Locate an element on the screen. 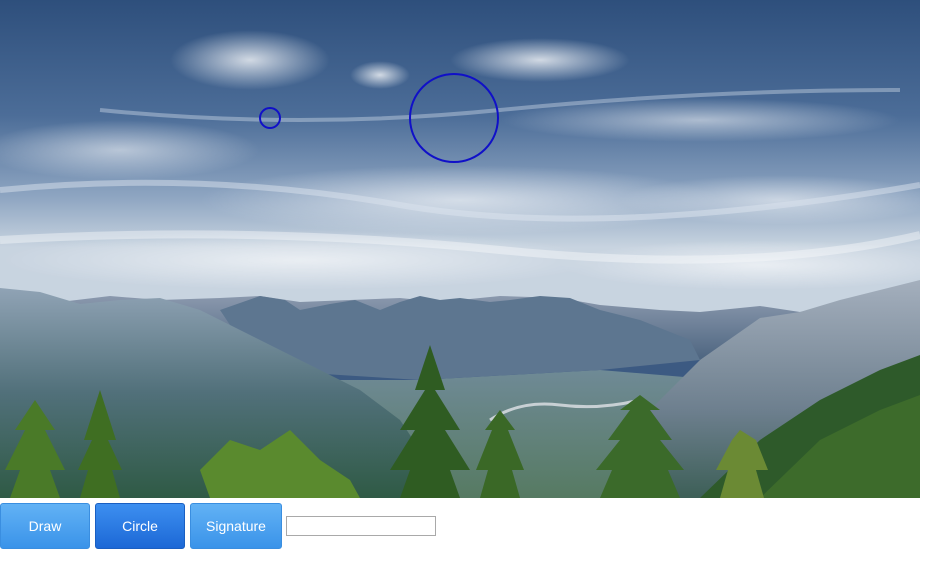 Image resolution: width=937 pixels, height=570 pixels. circle-button: Circle is located at coordinates (140, 526).